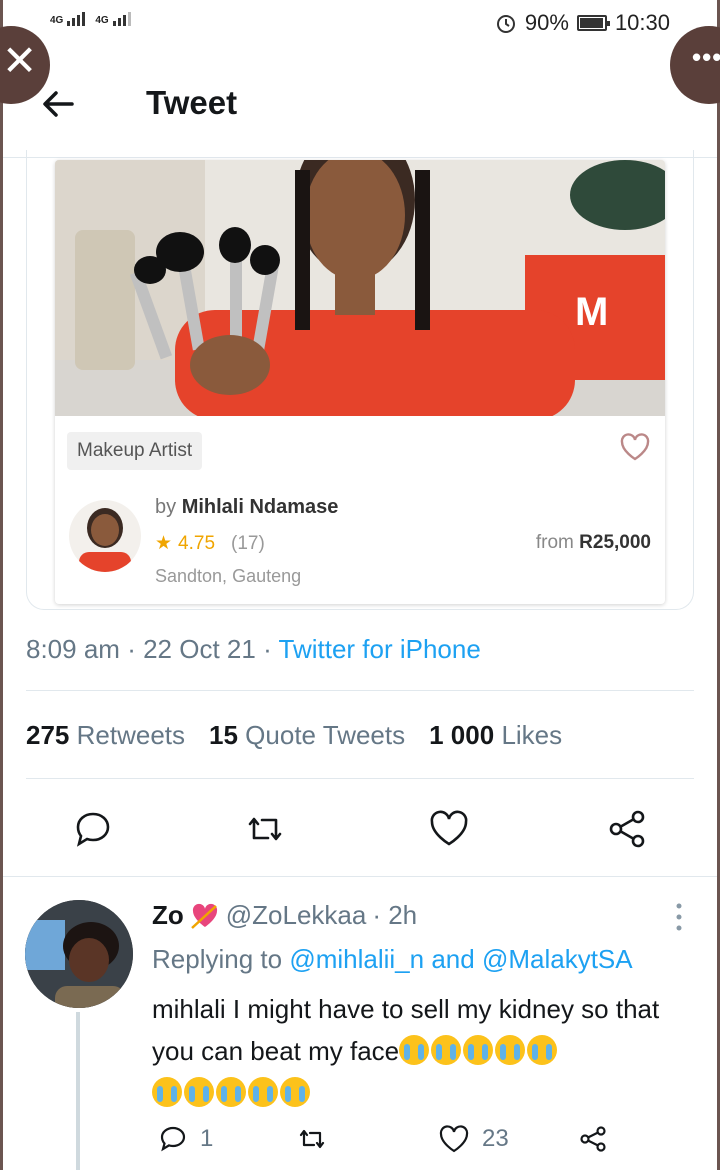  Describe the element at coordinates (356, 959) in the screenshot. I see `mention-link: @mihlalii_n` at that location.